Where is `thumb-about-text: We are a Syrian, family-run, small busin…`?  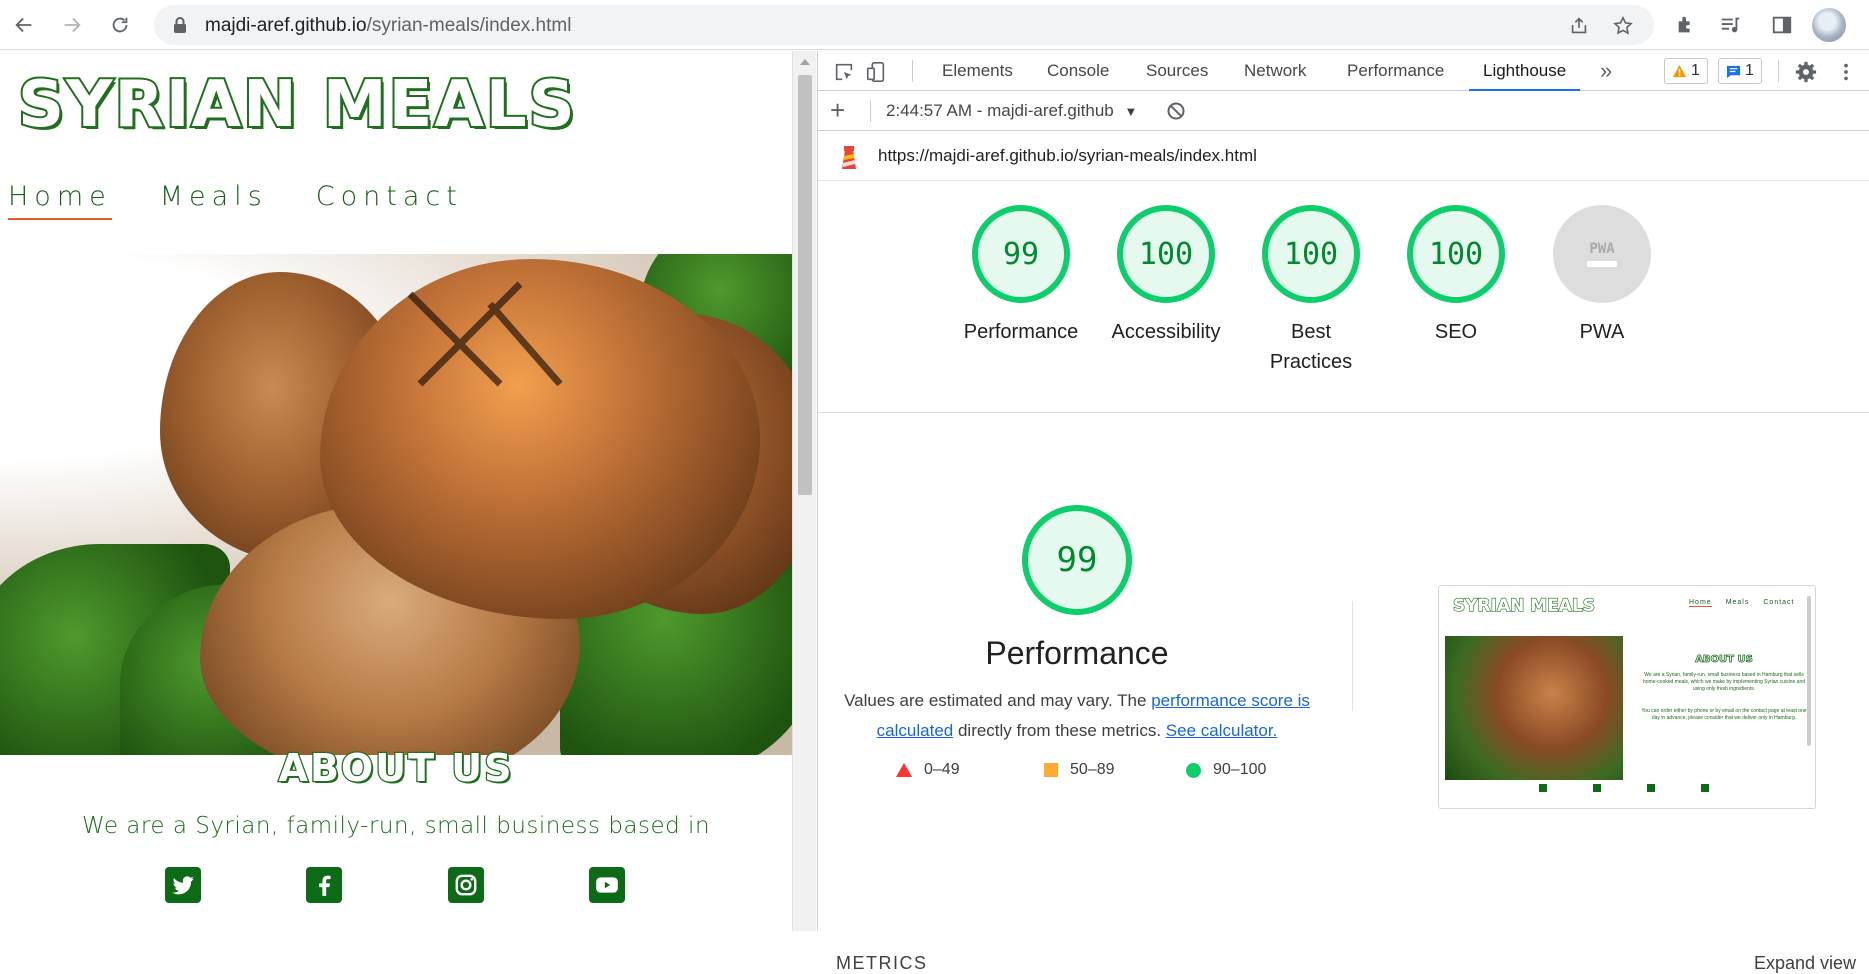
thumb-about-text: We are a Syrian, family-run, small busin… is located at coordinates (1724, 682).